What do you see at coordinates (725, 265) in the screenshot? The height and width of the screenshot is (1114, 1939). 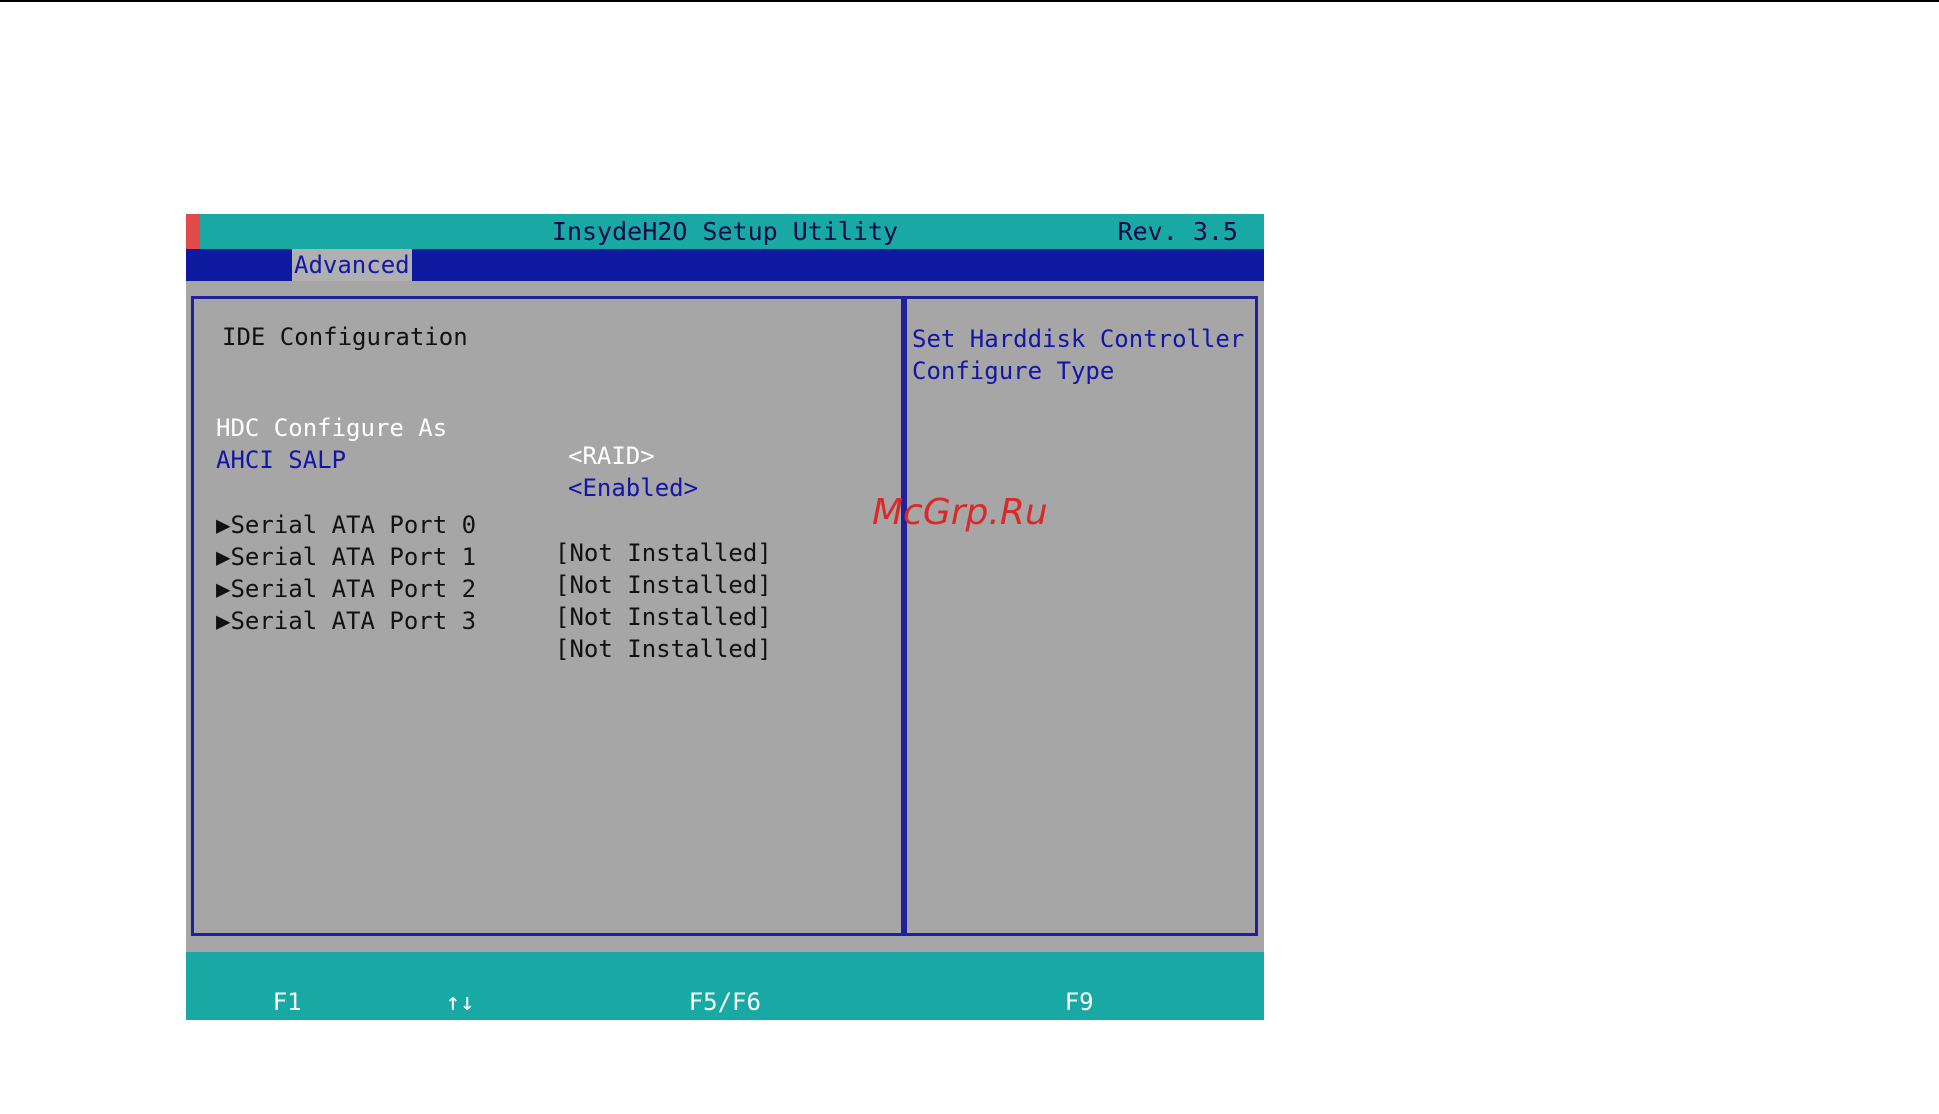 I see `menu-bar: Advanced` at bounding box center [725, 265].